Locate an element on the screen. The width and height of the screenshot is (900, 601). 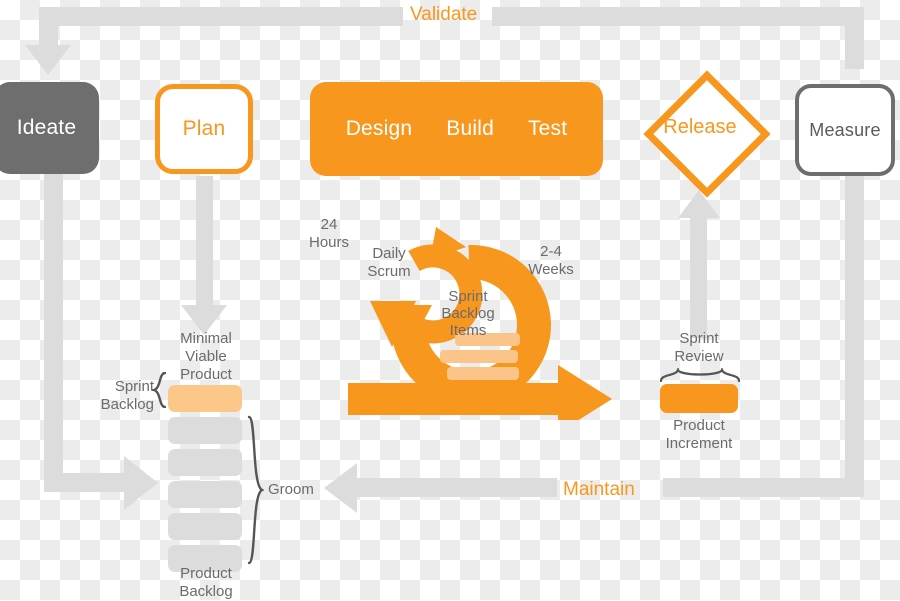
maintain-path-arrowhead is located at coordinates (340, 488).